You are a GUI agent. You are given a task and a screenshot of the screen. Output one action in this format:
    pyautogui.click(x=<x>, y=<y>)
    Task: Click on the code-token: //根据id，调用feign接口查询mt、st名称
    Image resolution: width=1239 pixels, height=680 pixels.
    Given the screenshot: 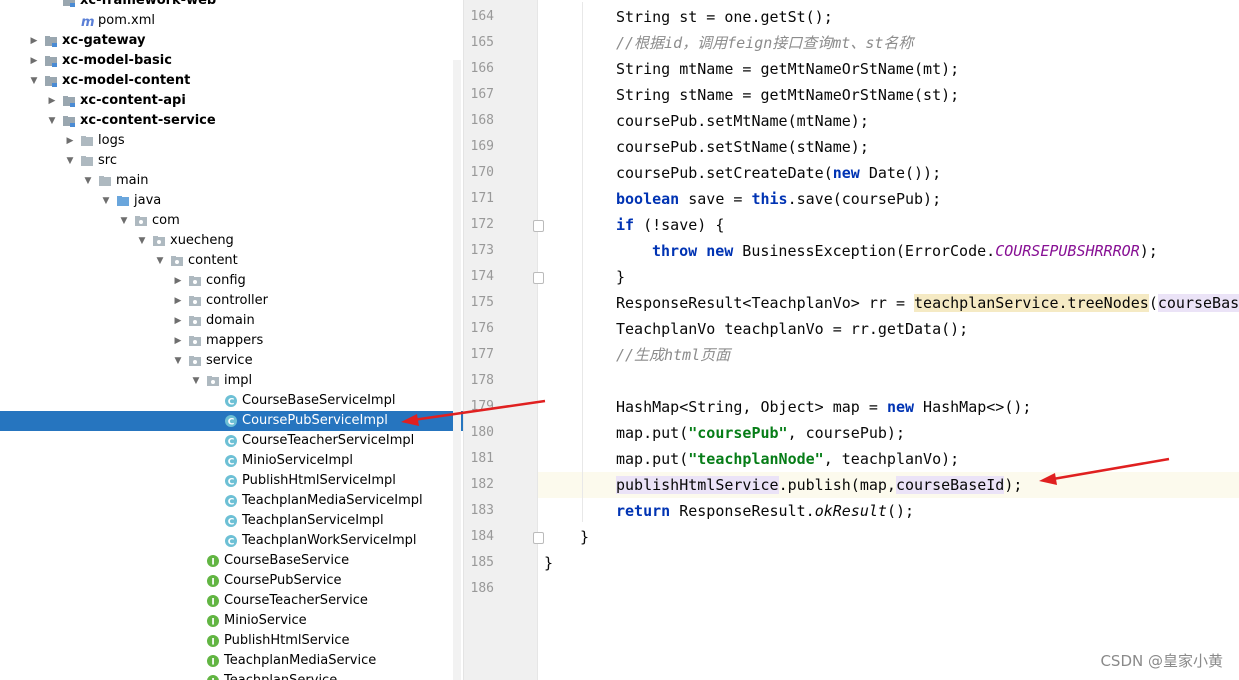 What is the action you would take?
    pyautogui.click(x=765, y=43)
    